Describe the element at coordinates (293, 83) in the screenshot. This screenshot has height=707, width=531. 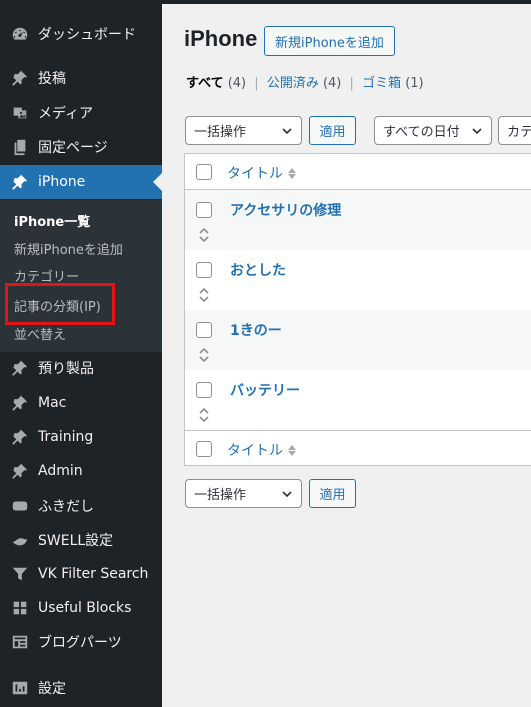
I see `filter-published: 公開済み` at that location.